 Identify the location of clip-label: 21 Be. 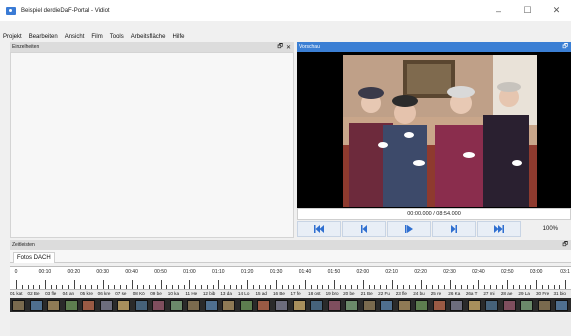
(366, 293).